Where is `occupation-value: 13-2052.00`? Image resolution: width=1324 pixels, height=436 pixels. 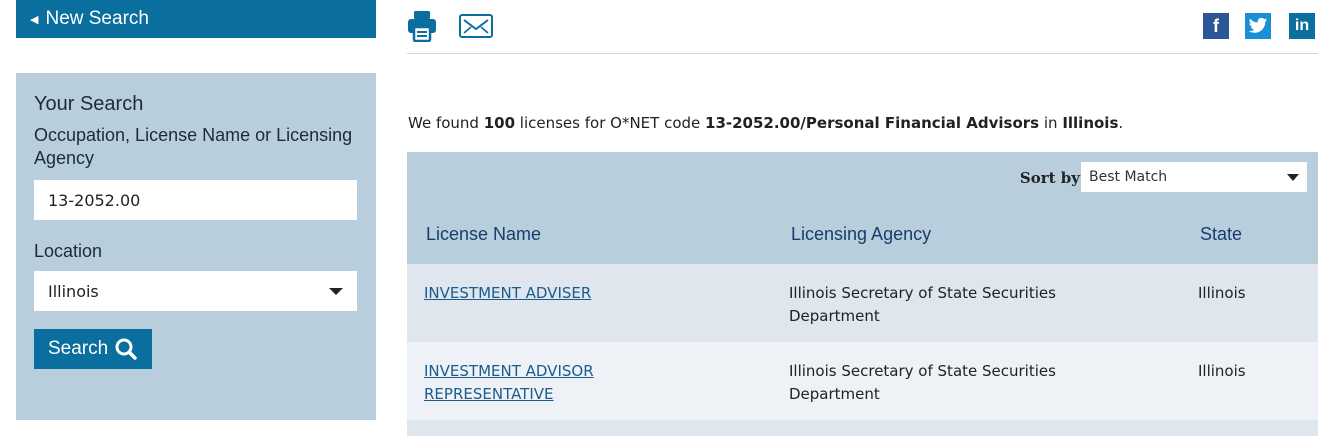 occupation-value: 13-2052.00 is located at coordinates (94, 200).